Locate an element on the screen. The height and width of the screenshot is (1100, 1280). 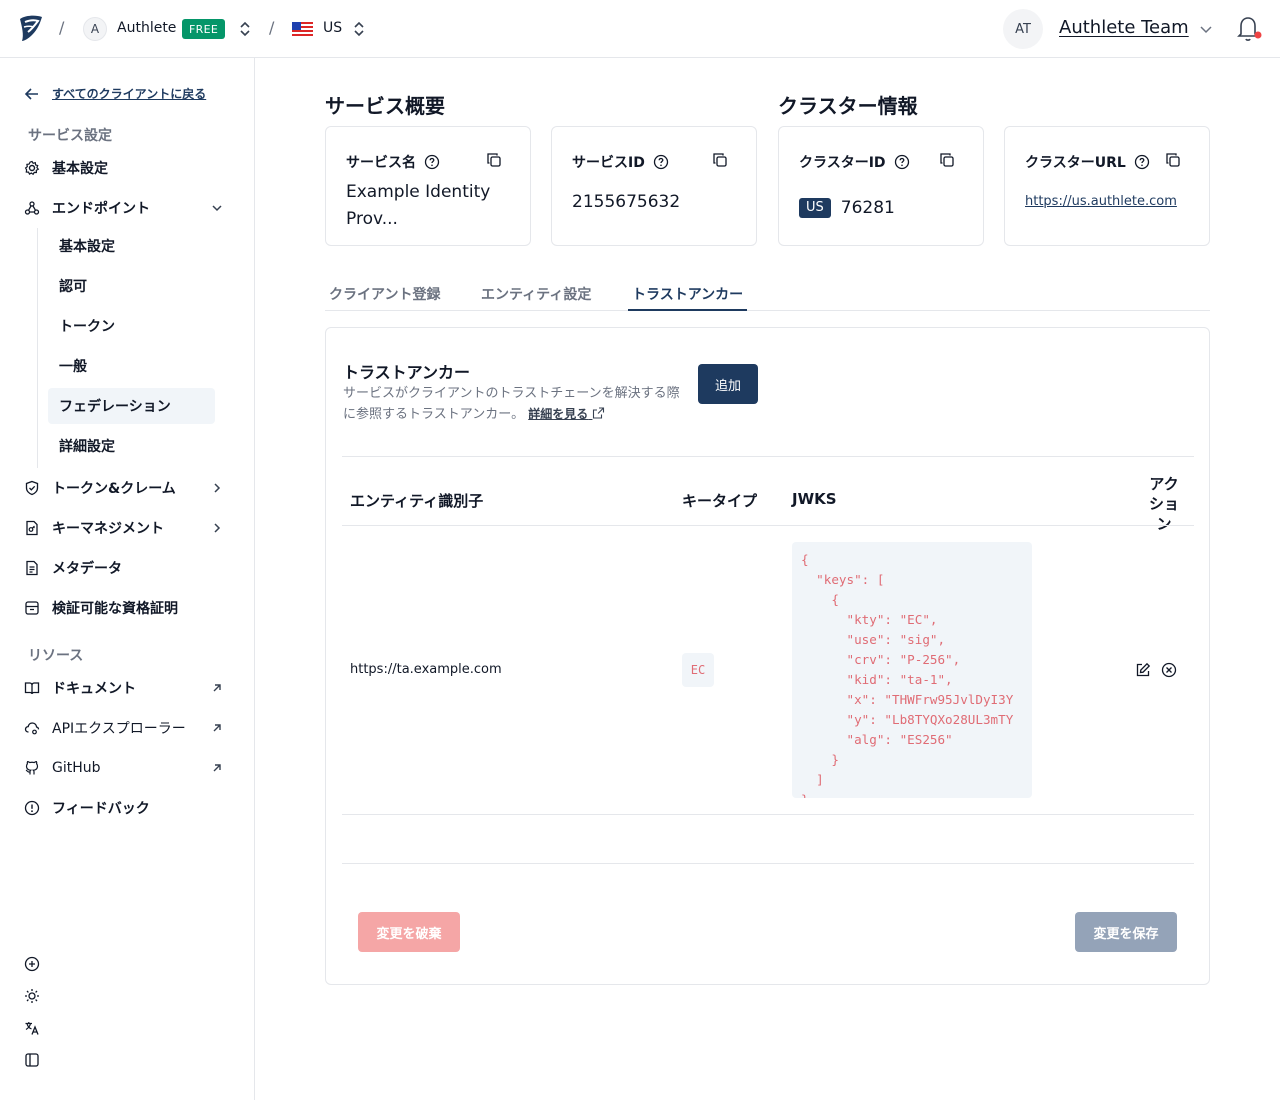
card-title: サービス名 is located at coordinates (381, 163).